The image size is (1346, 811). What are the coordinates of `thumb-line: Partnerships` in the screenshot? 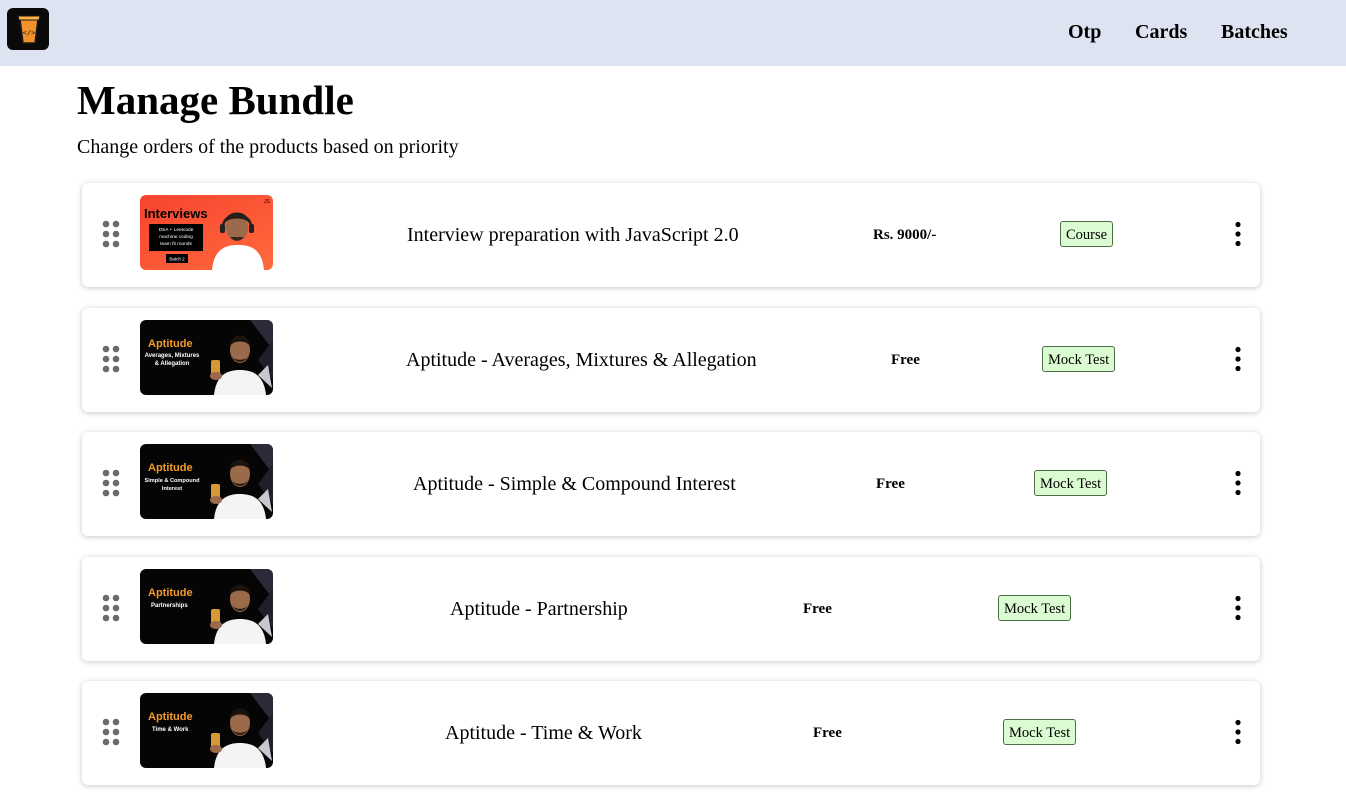 It's located at (169, 606).